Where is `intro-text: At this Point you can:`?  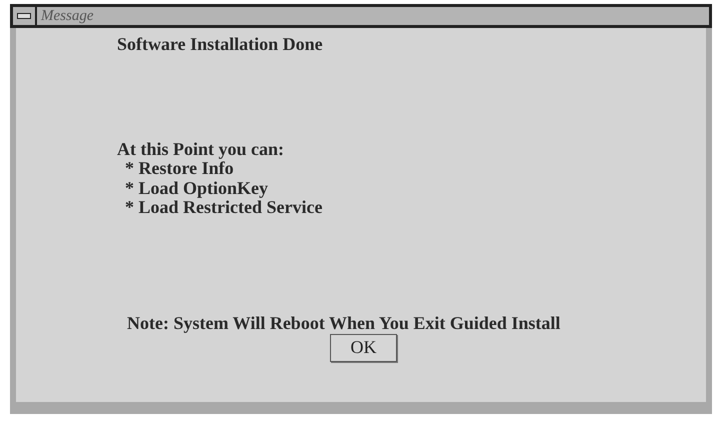 intro-text: At this Point you can: is located at coordinates (201, 149).